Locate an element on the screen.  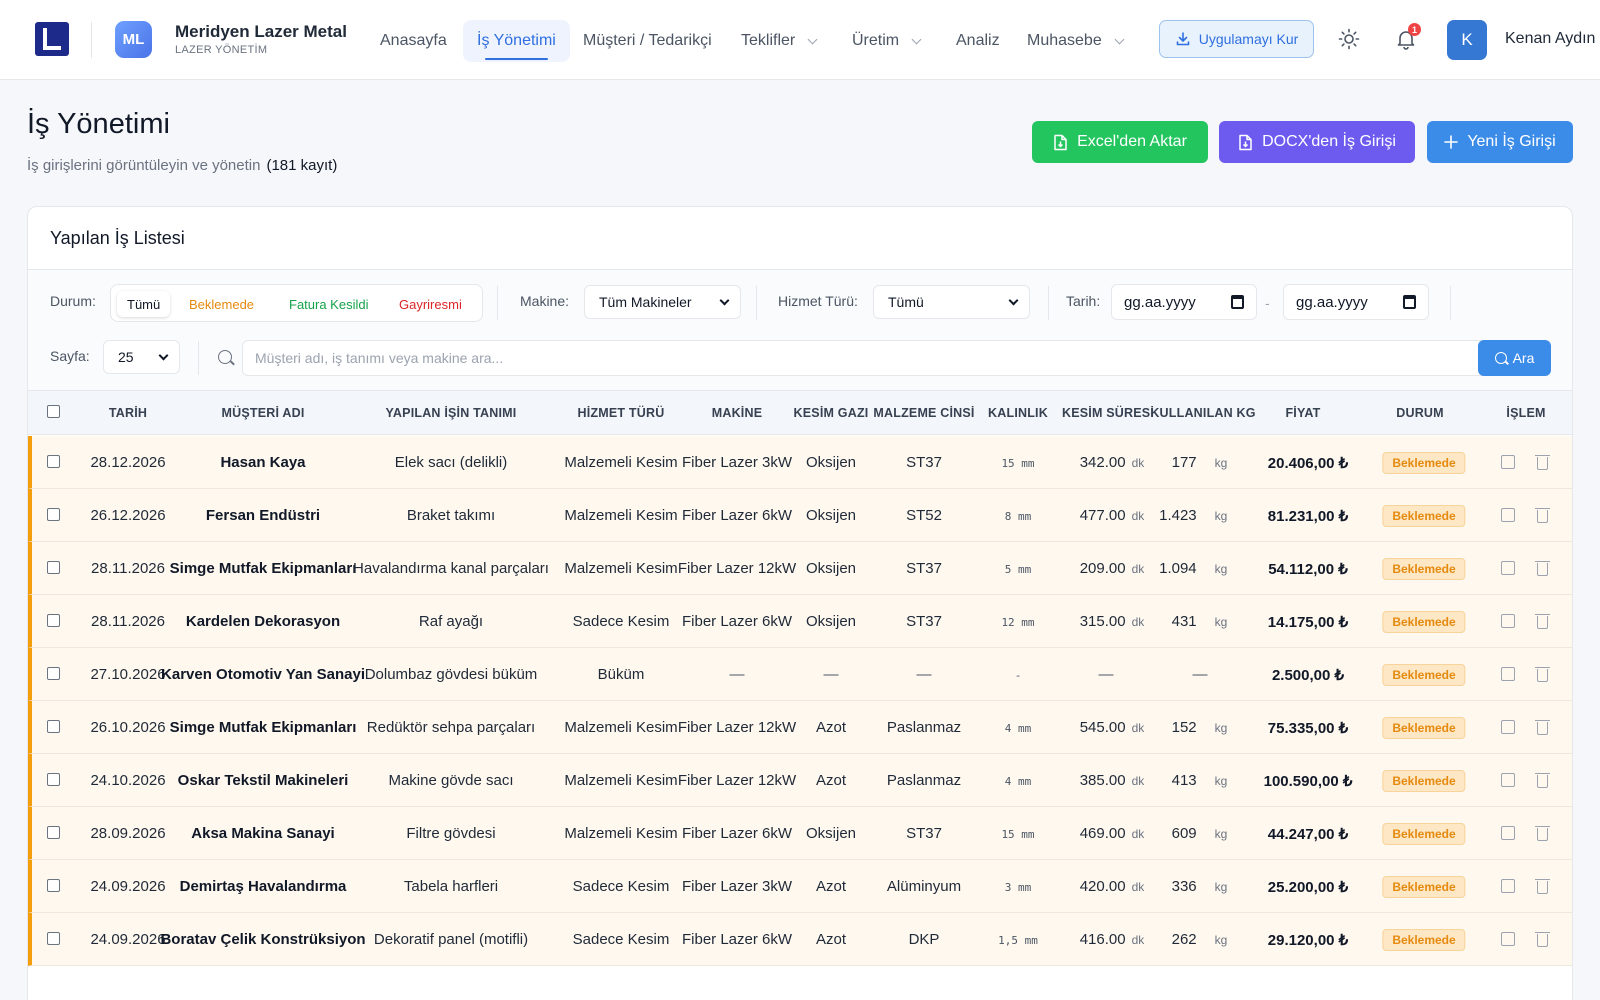
duration-value: 416.00 is located at coordinates (1102, 939).